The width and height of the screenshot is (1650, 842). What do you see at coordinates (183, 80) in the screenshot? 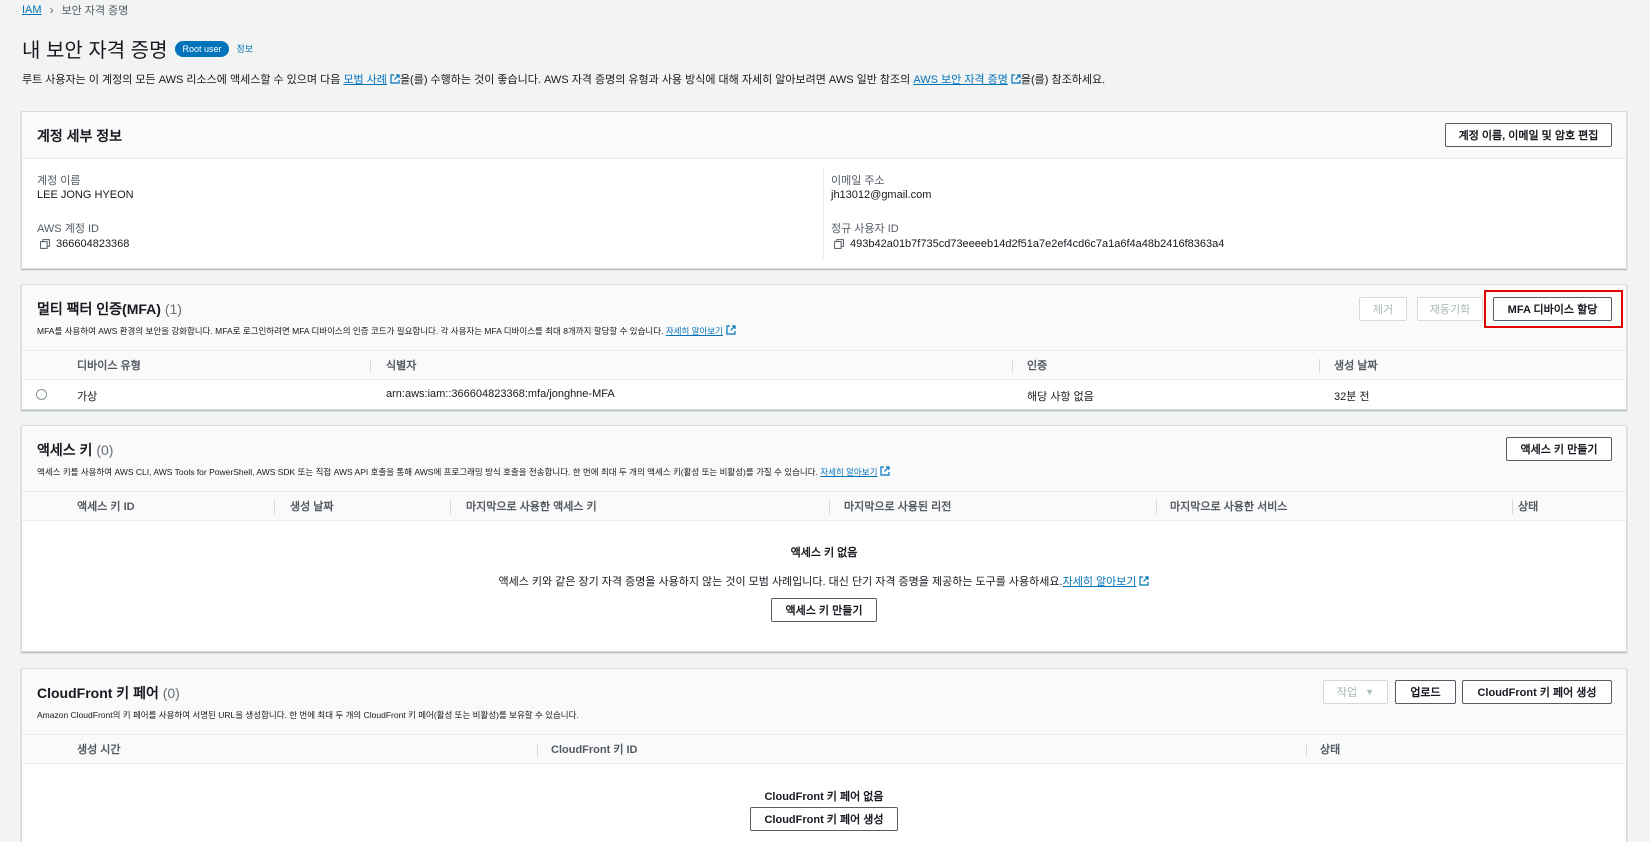
I see `page-description-text: 루트 사용자는 이 계정의 모든 AWS 리소스에 액세스할 수 있으며 다음` at bounding box center [183, 80].